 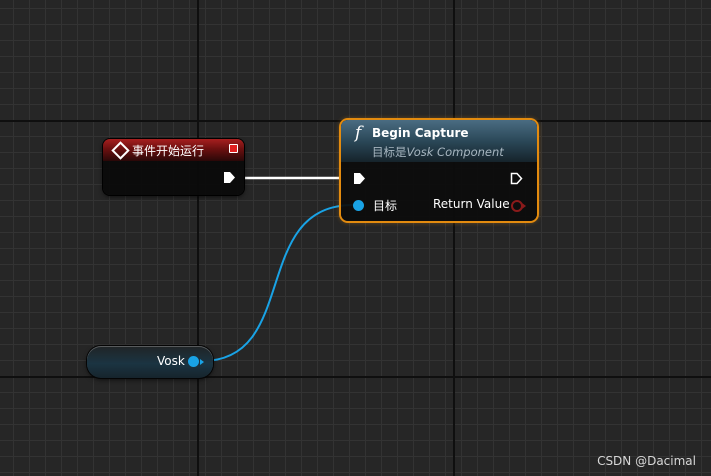 What do you see at coordinates (385, 206) in the screenshot?
I see `target-pin-label: 目标` at bounding box center [385, 206].